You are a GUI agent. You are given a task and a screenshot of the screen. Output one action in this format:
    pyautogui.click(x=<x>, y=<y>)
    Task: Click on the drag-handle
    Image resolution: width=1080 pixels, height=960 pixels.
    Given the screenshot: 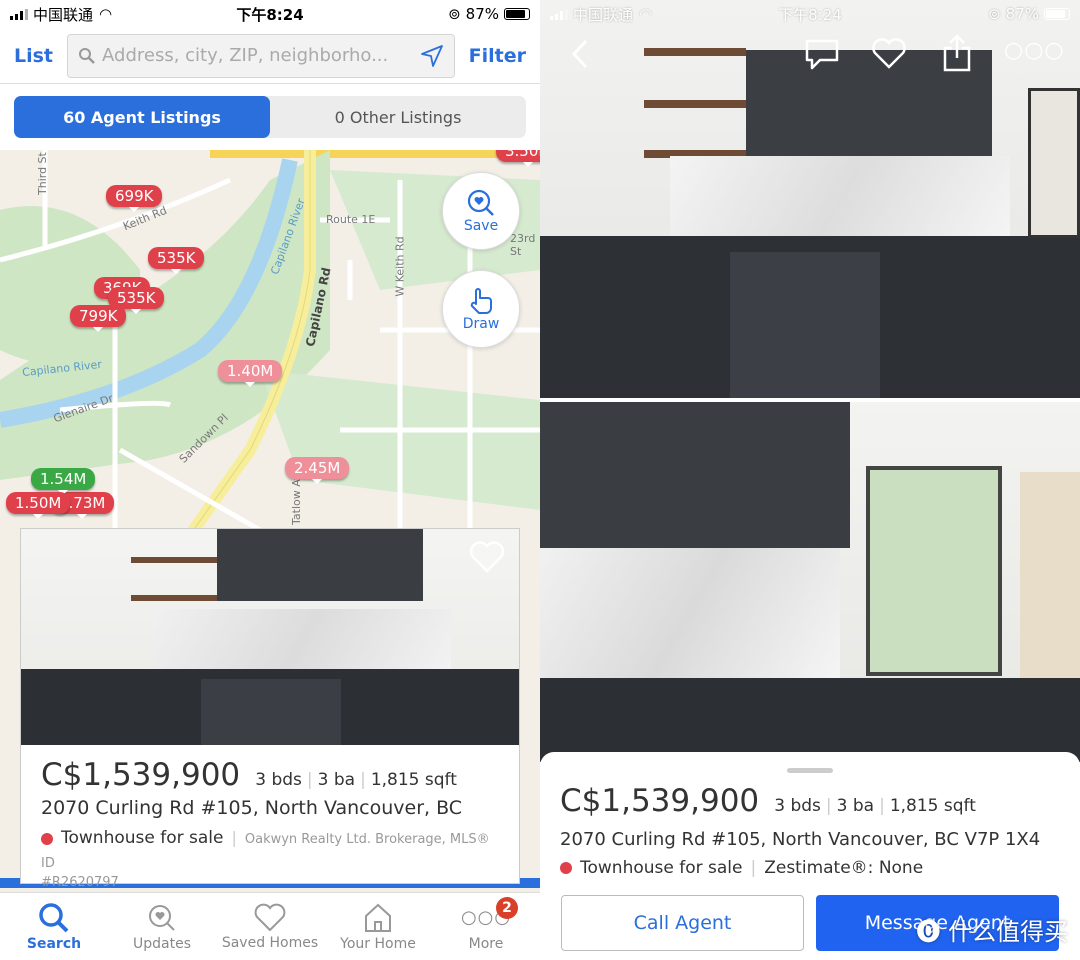 What is the action you would take?
    pyautogui.click(x=810, y=770)
    